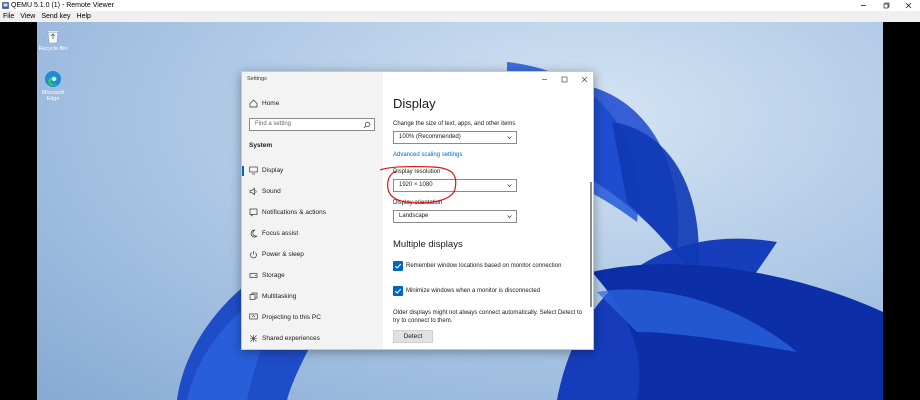 Image resolution: width=920 pixels, height=400 pixels. I want to click on content-scrollbar, so click(591, 244).